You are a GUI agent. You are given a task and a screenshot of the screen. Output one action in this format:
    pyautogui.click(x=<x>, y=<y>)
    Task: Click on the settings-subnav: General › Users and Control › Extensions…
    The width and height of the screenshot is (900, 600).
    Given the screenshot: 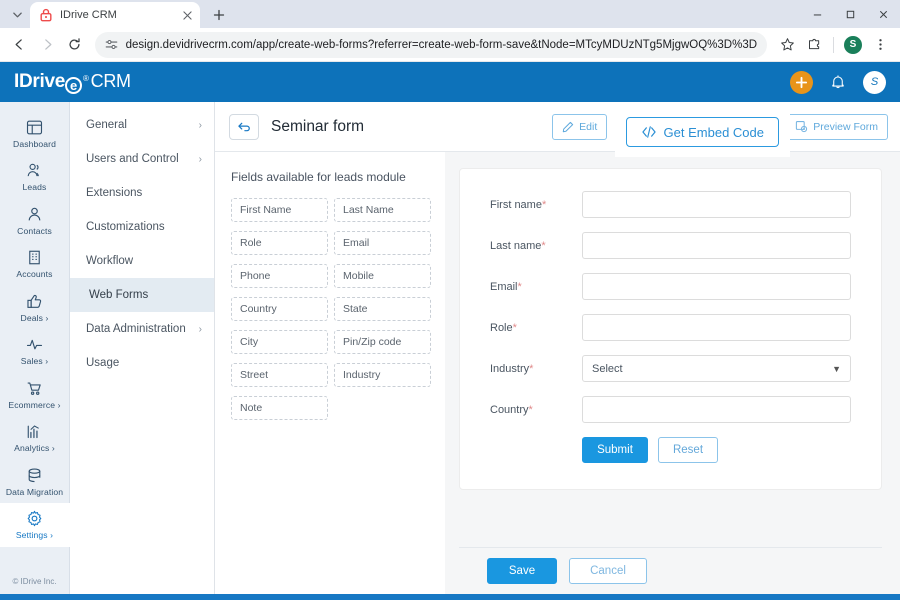 What is the action you would take?
    pyautogui.click(x=142, y=348)
    